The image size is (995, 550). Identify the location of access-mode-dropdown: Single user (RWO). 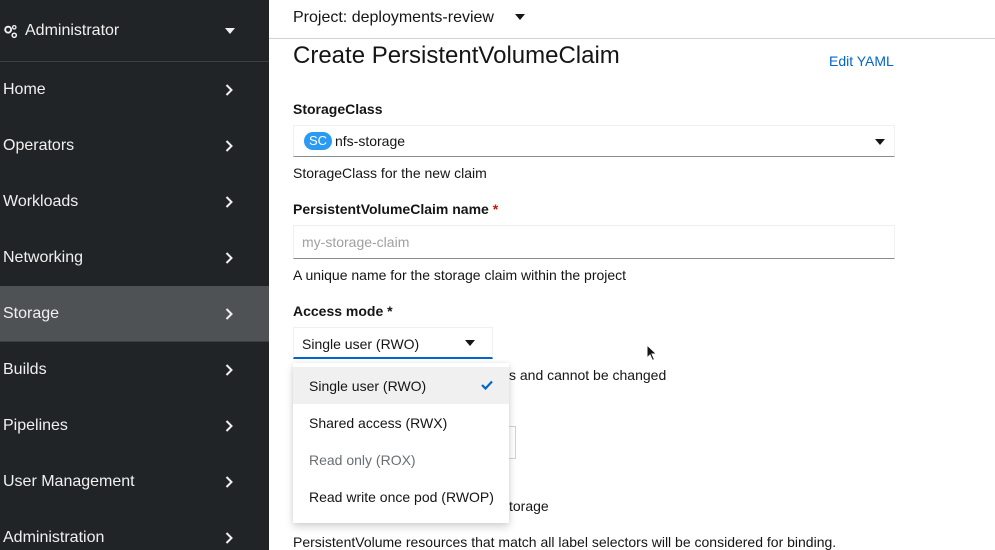
(393, 343).